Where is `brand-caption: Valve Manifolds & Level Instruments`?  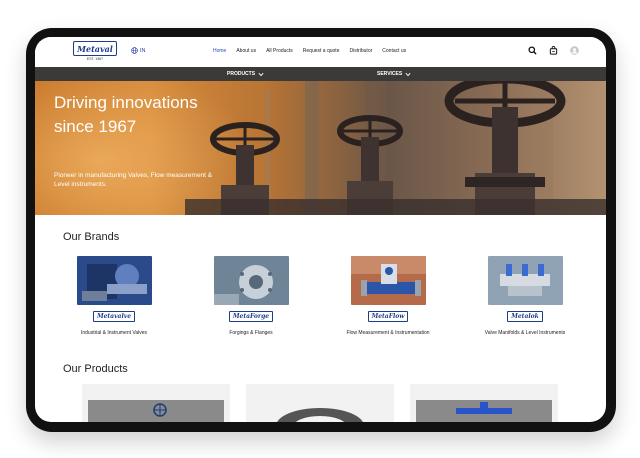
brand-caption: Valve Manifolds & Level Instruments is located at coordinates (525, 333).